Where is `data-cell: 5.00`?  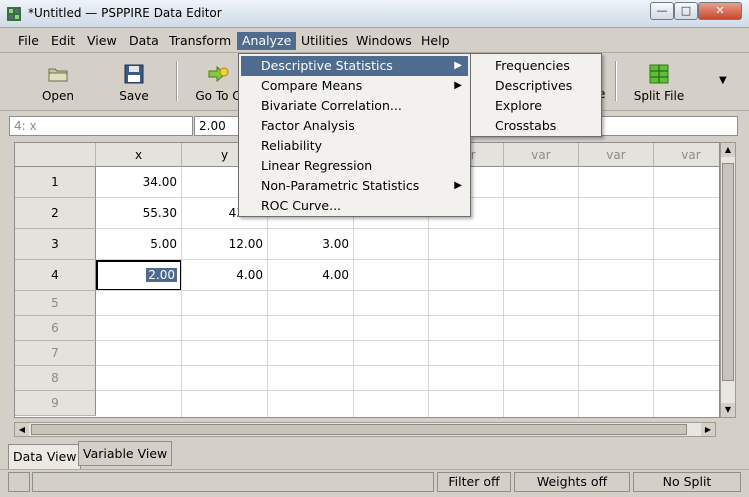
data-cell: 5.00 is located at coordinates (139, 244).